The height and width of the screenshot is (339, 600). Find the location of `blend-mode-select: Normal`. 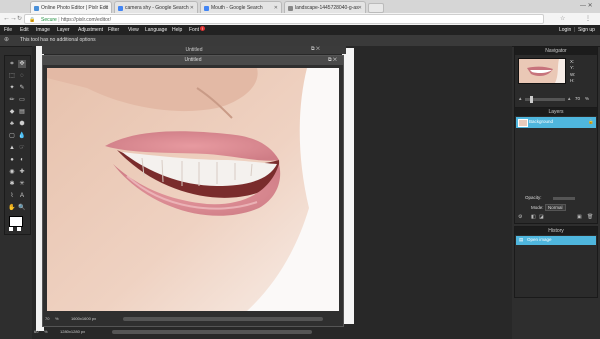

blend-mode-select: Normal is located at coordinates (555, 207).